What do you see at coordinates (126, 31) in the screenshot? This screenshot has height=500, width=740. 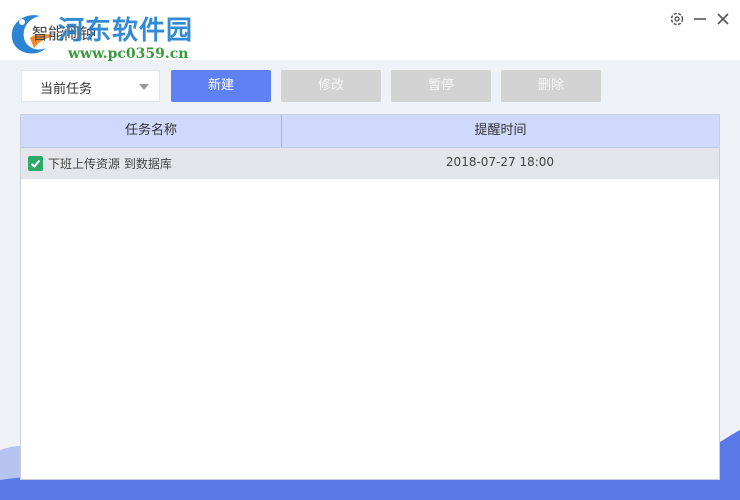 I see `watermark-text: 河东软件园` at bounding box center [126, 31].